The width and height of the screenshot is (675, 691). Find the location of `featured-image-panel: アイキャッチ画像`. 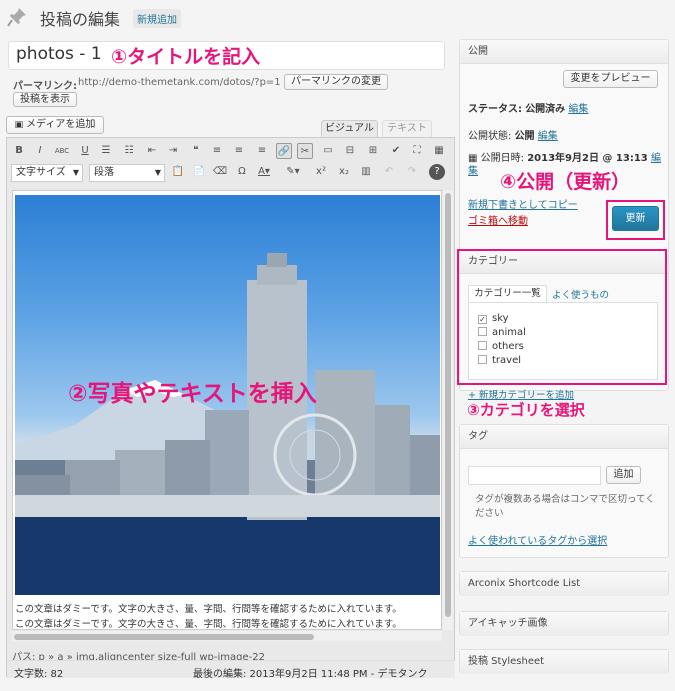

featured-image-panel: アイキャッチ画像 is located at coordinates (564, 623).